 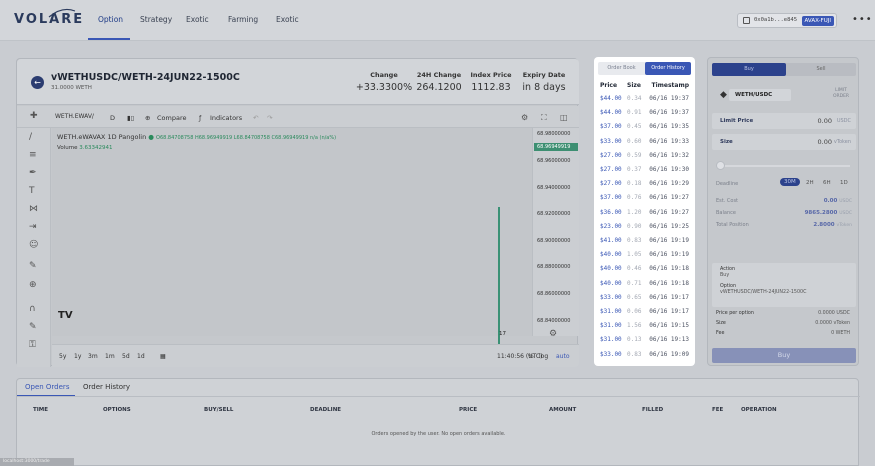 I want to click on nav-farming: Farming, so click(x=243, y=19).